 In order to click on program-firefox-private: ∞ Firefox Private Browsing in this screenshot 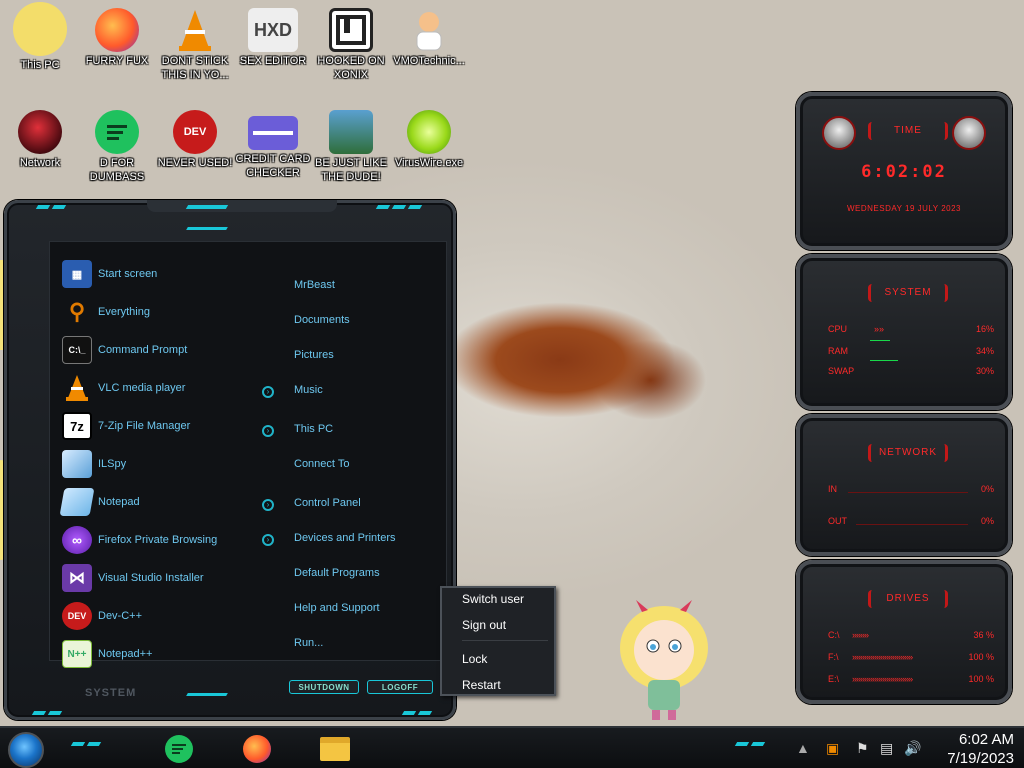, I will do `click(162, 540)`.